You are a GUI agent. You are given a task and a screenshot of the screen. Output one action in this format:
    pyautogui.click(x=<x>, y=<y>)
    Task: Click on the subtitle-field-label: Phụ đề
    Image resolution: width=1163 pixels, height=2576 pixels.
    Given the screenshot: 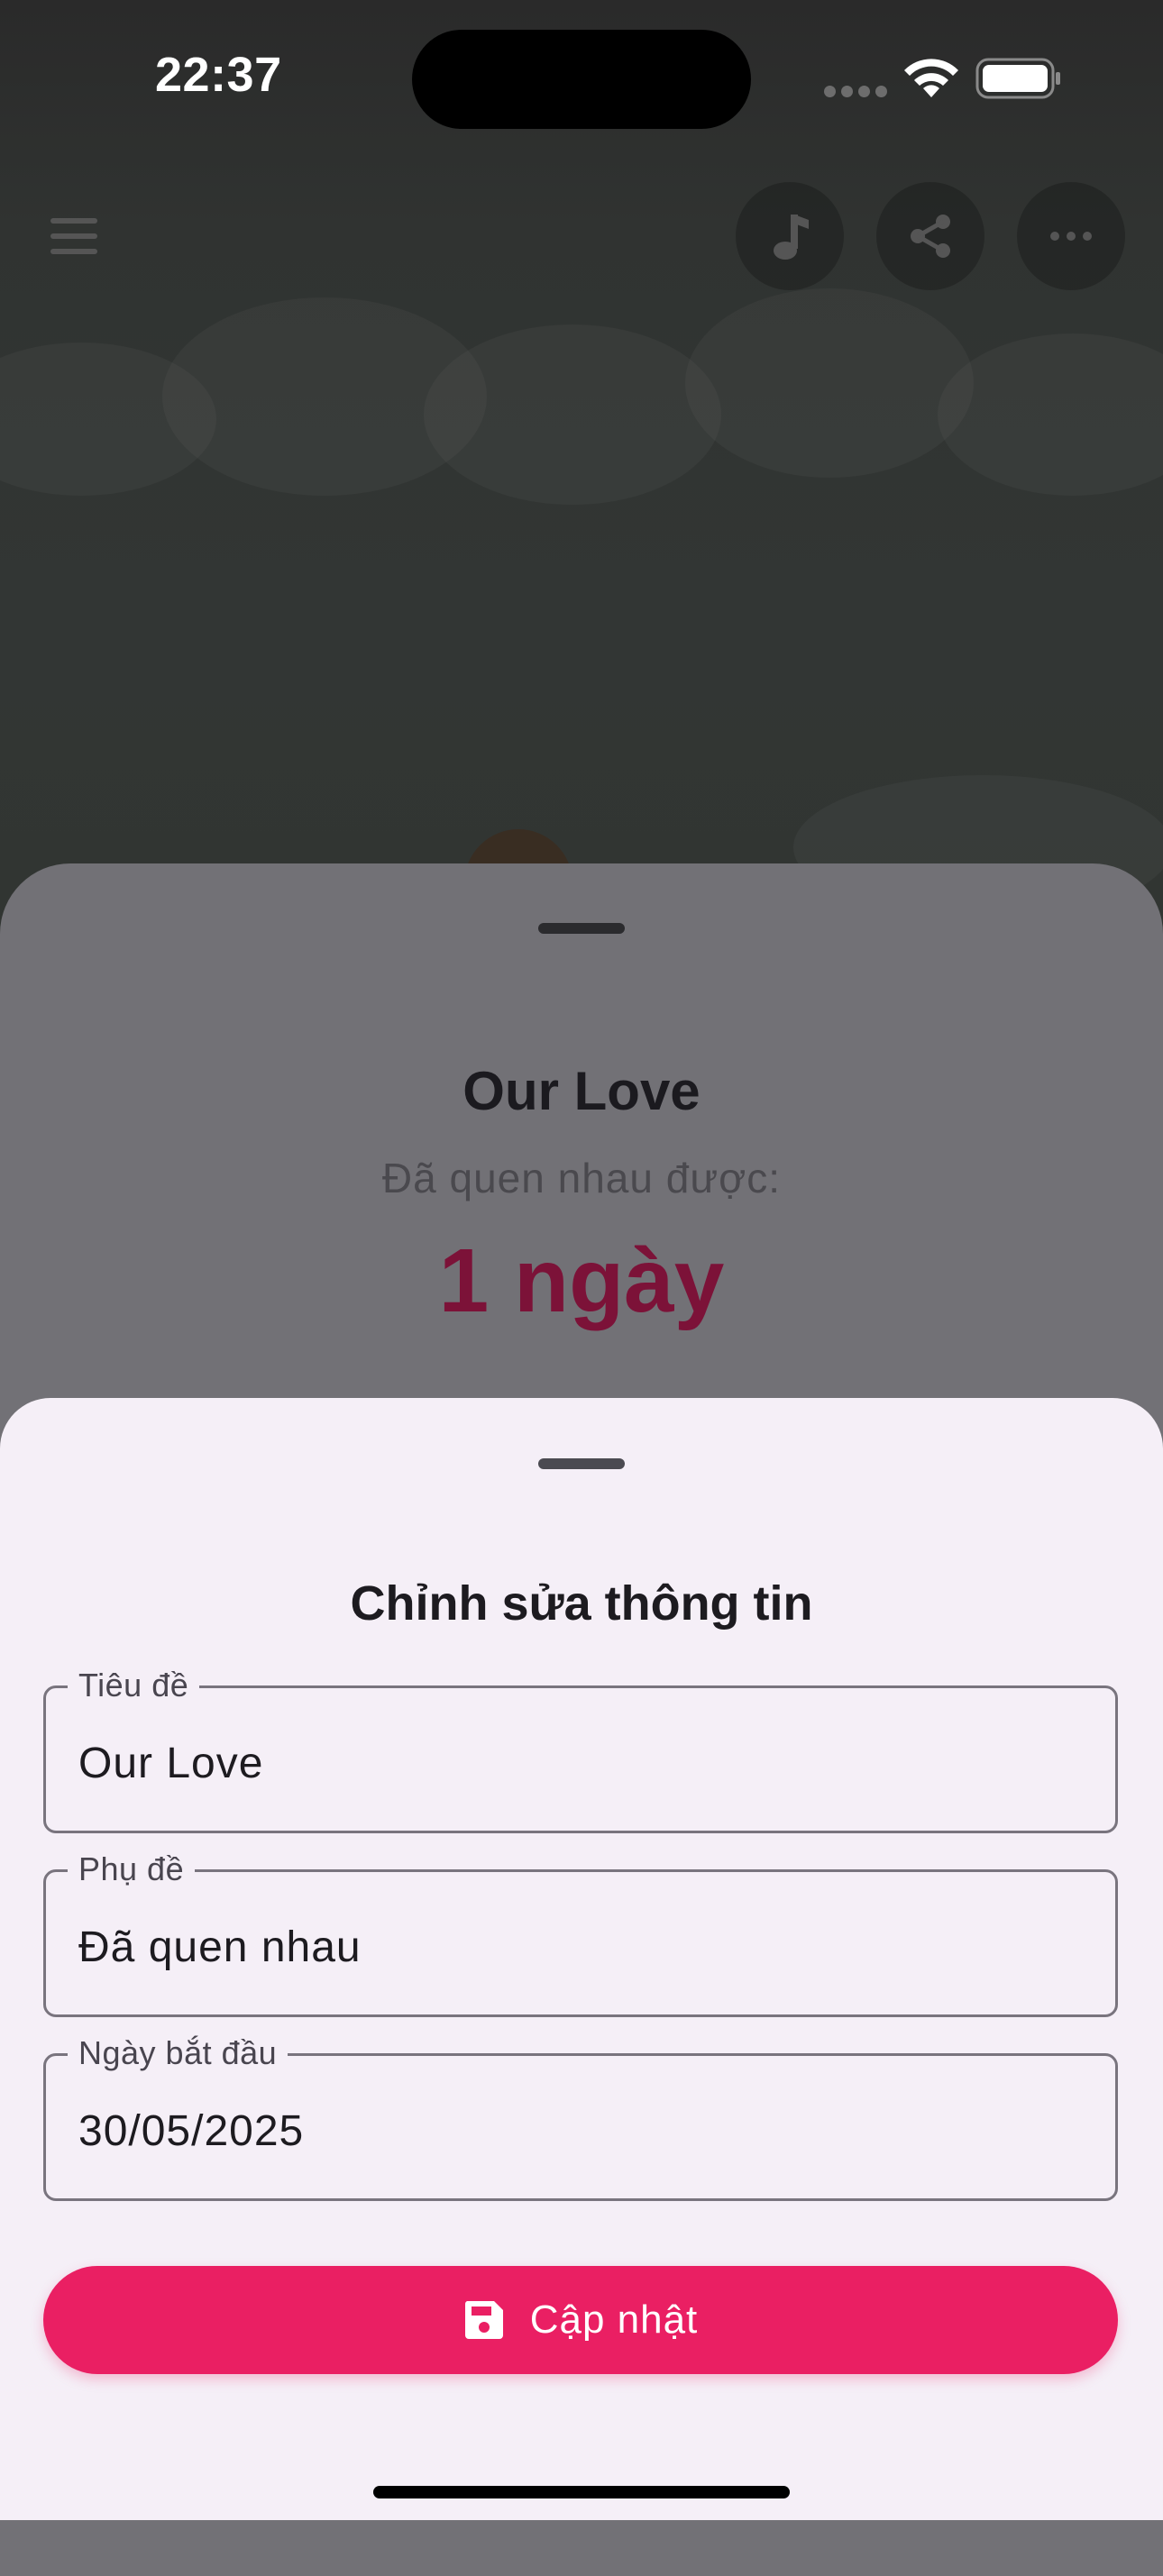 What is the action you would take?
    pyautogui.click(x=132, y=1870)
    